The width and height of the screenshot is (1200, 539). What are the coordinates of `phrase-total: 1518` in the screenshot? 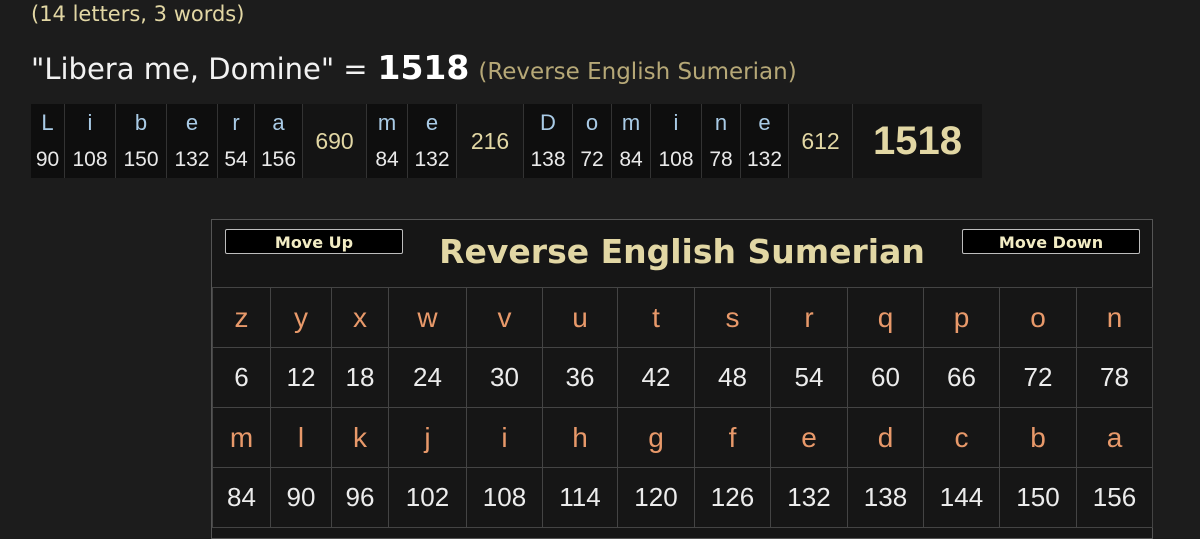 It's located at (423, 67).